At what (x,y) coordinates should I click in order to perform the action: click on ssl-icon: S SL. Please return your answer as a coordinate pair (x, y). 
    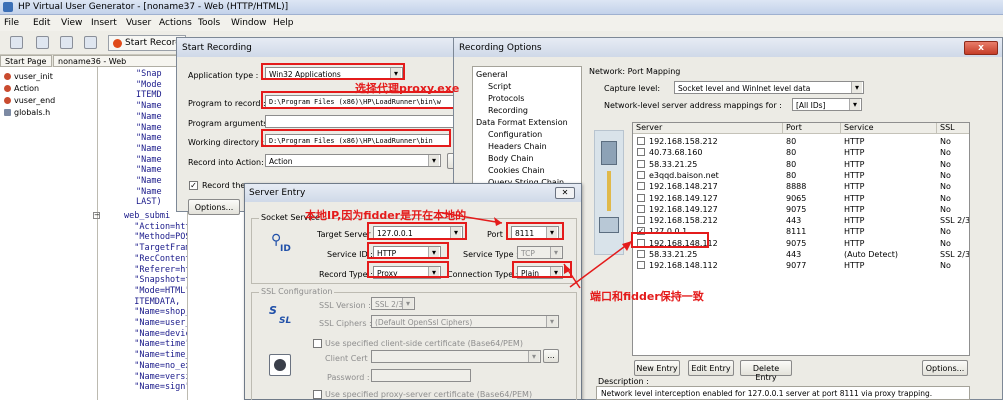
    Looking at the image, I should click on (280, 315).